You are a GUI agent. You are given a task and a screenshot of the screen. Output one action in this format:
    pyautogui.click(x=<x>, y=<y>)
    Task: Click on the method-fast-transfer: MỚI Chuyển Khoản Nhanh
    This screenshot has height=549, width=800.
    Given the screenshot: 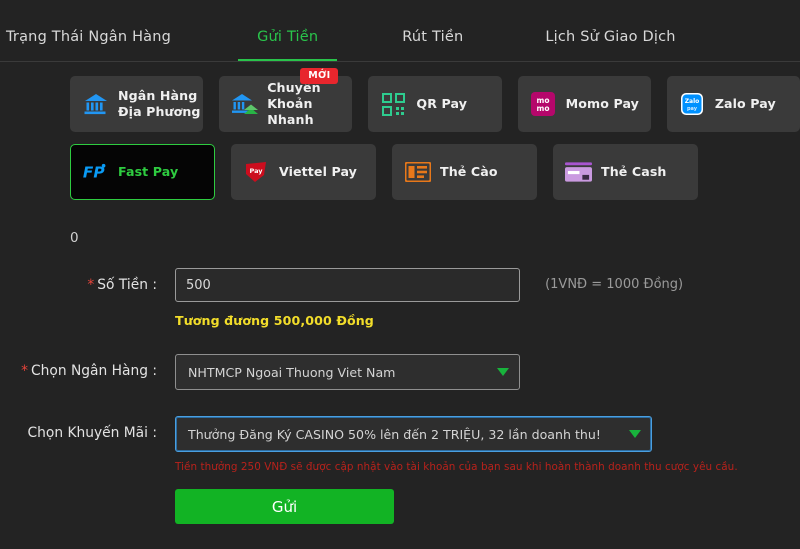 What is the action you would take?
    pyautogui.click(x=286, y=100)
    